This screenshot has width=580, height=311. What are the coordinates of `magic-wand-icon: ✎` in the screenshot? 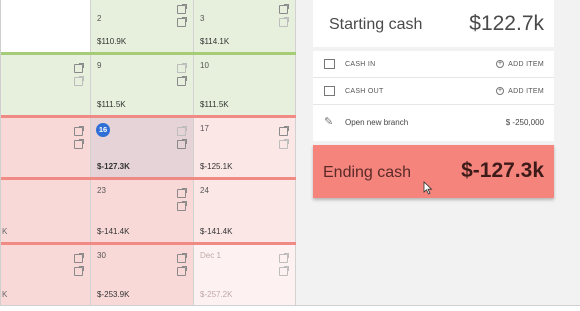 It's located at (329, 122).